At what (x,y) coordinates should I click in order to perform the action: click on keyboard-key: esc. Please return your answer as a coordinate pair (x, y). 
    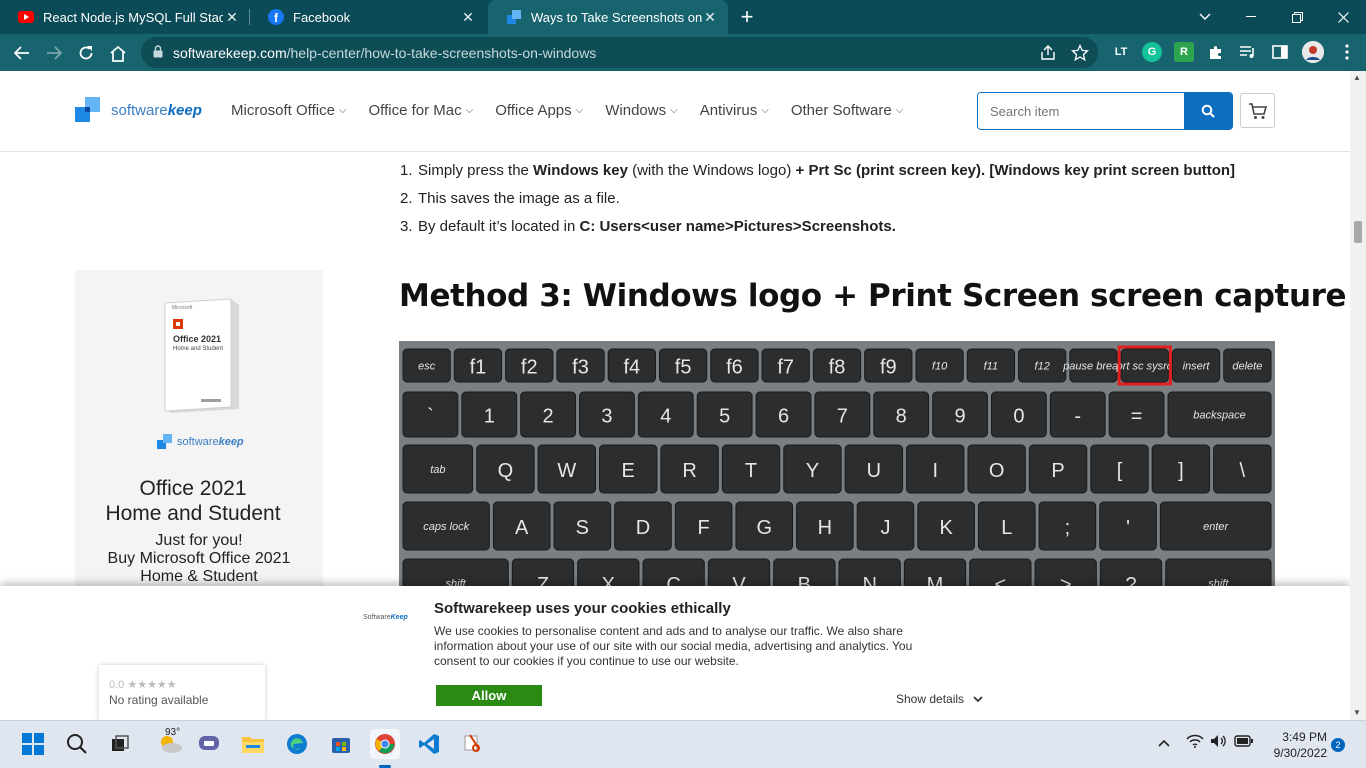
    Looking at the image, I should click on (426, 365).